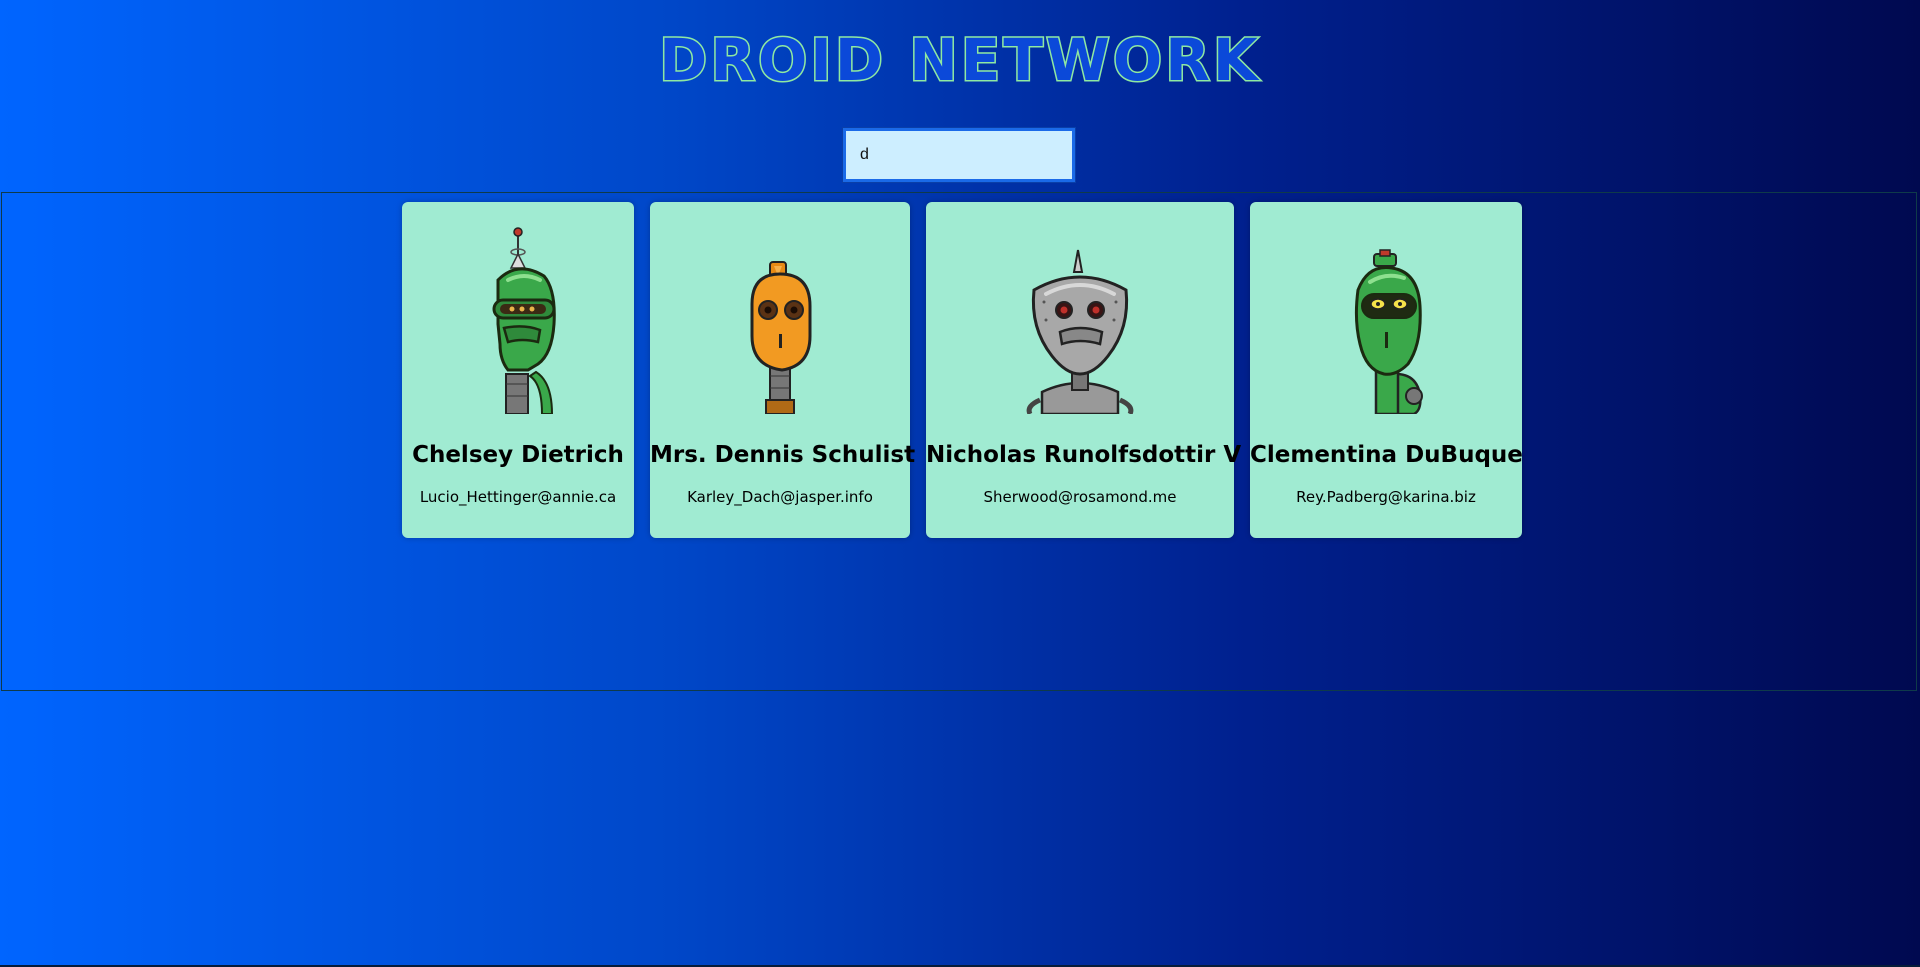 Image resolution: width=1920 pixels, height=967 pixels. I want to click on gray-robot-icon, so click(1080, 331).